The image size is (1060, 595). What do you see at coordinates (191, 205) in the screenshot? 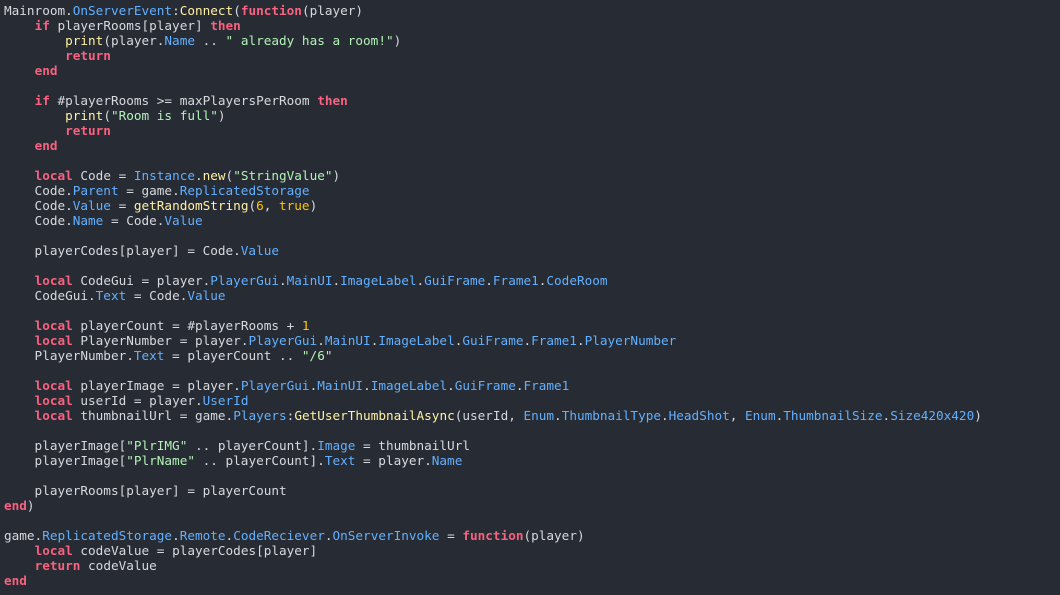
I see `code-token: getRandomString` at bounding box center [191, 205].